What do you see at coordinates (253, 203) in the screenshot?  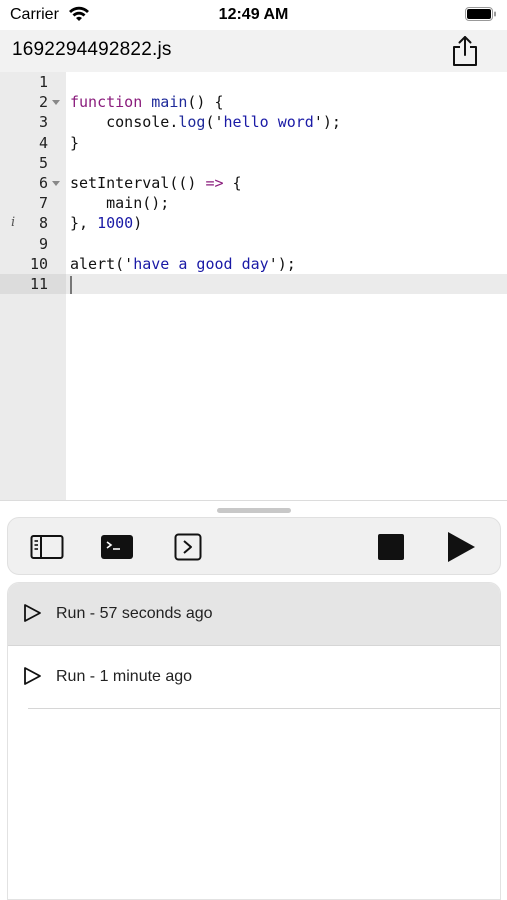 I see `code-line: 7 main();` at bounding box center [253, 203].